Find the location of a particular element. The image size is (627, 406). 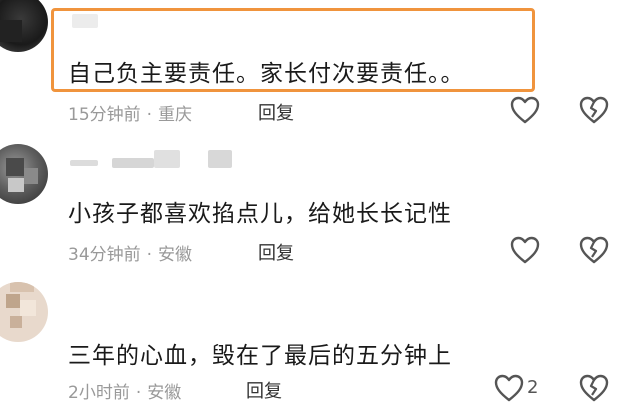

comment-meta: 2小时前 · 安徽 is located at coordinates (124, 390).